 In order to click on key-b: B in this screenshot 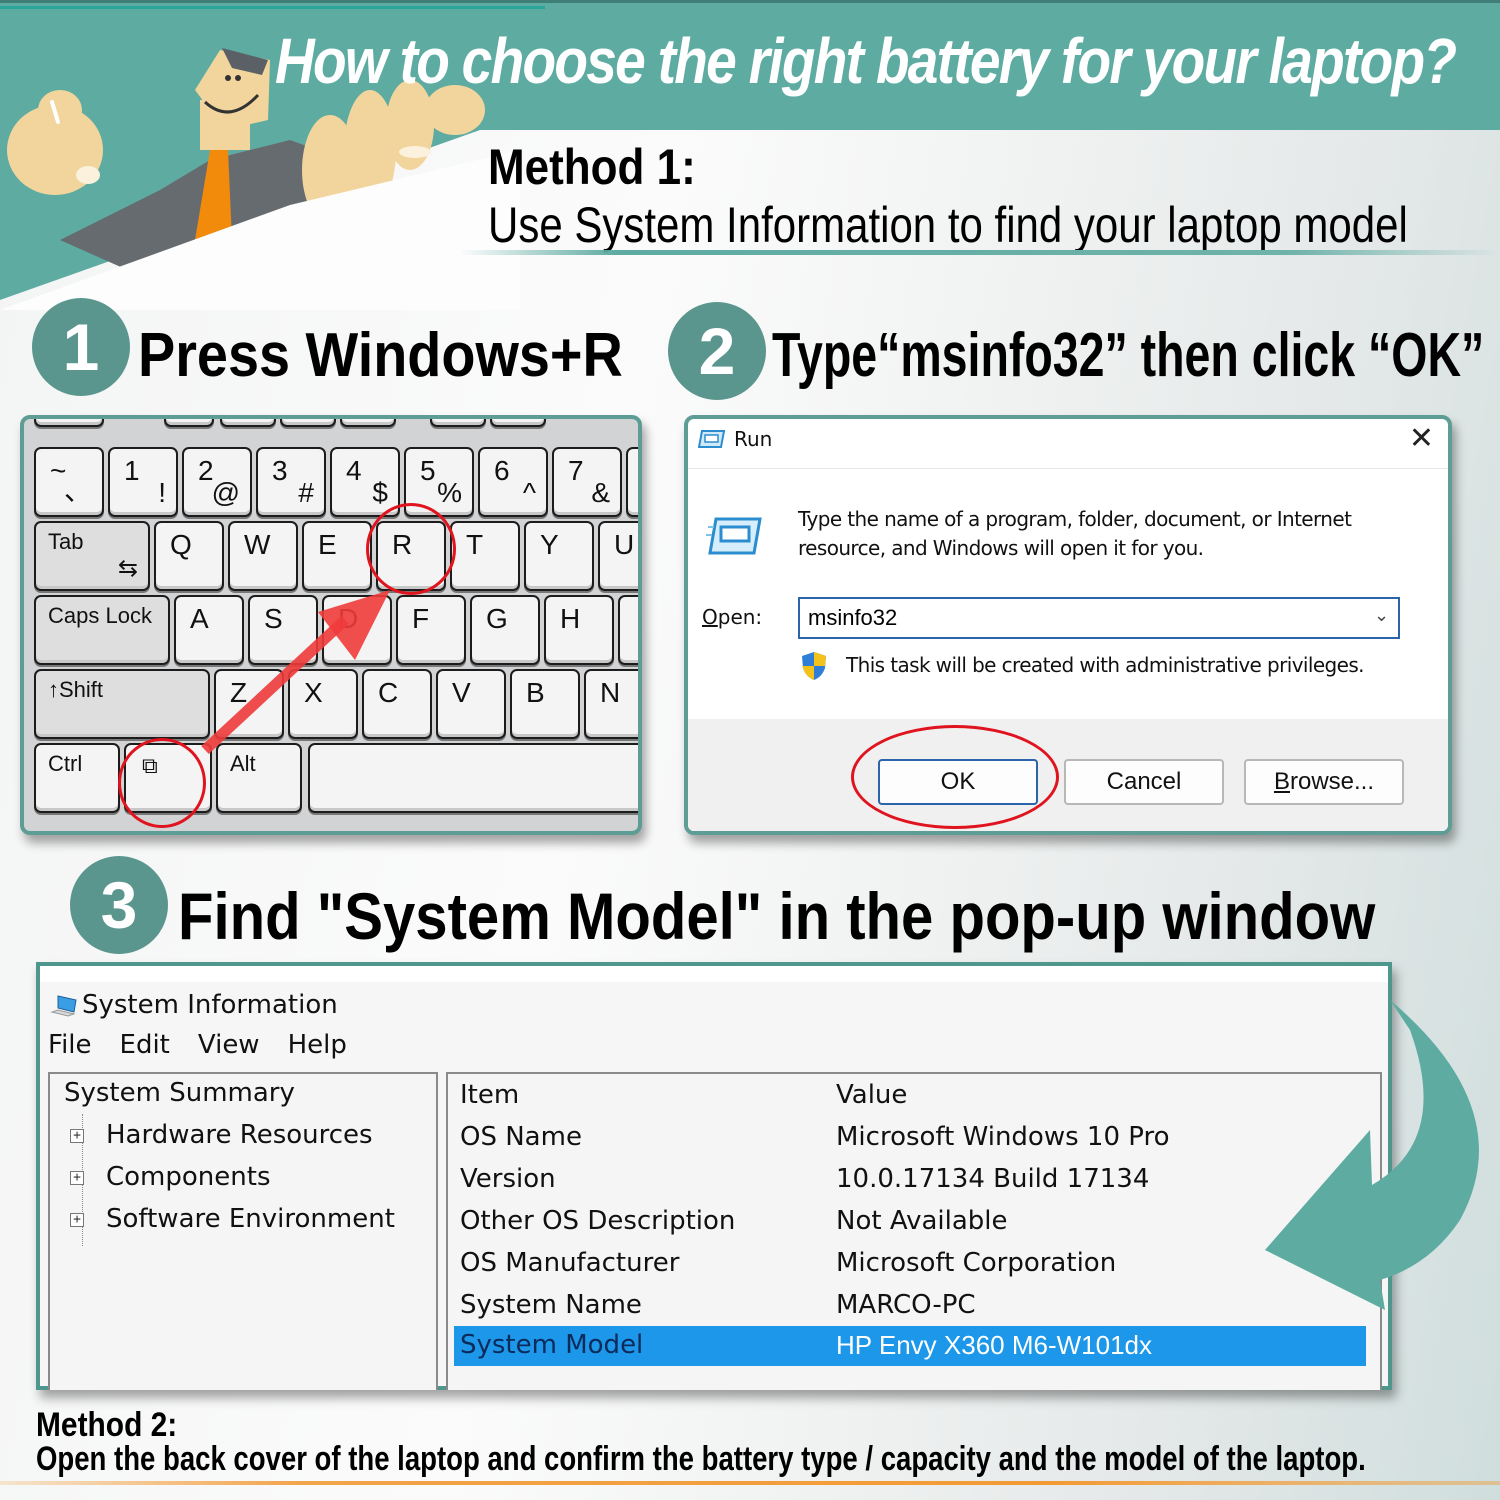, I will do `click(545, 704)`.